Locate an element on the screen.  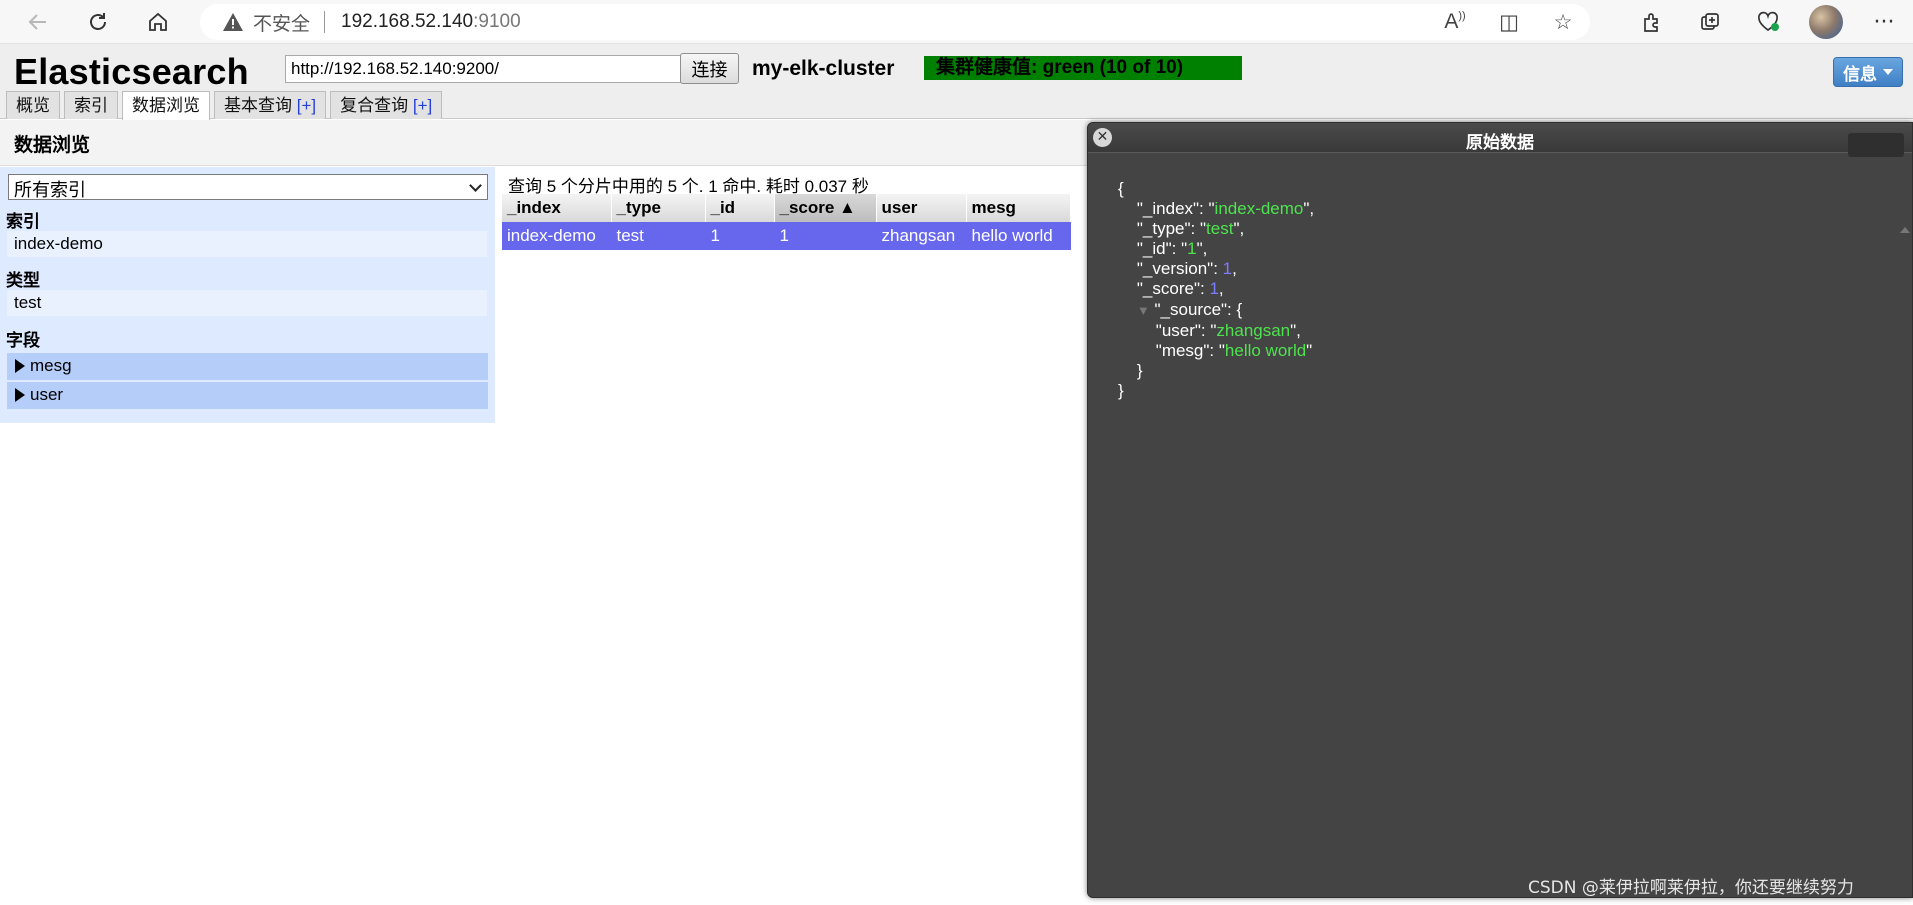
back-arrow-icon is located at coordinates (37, 22).